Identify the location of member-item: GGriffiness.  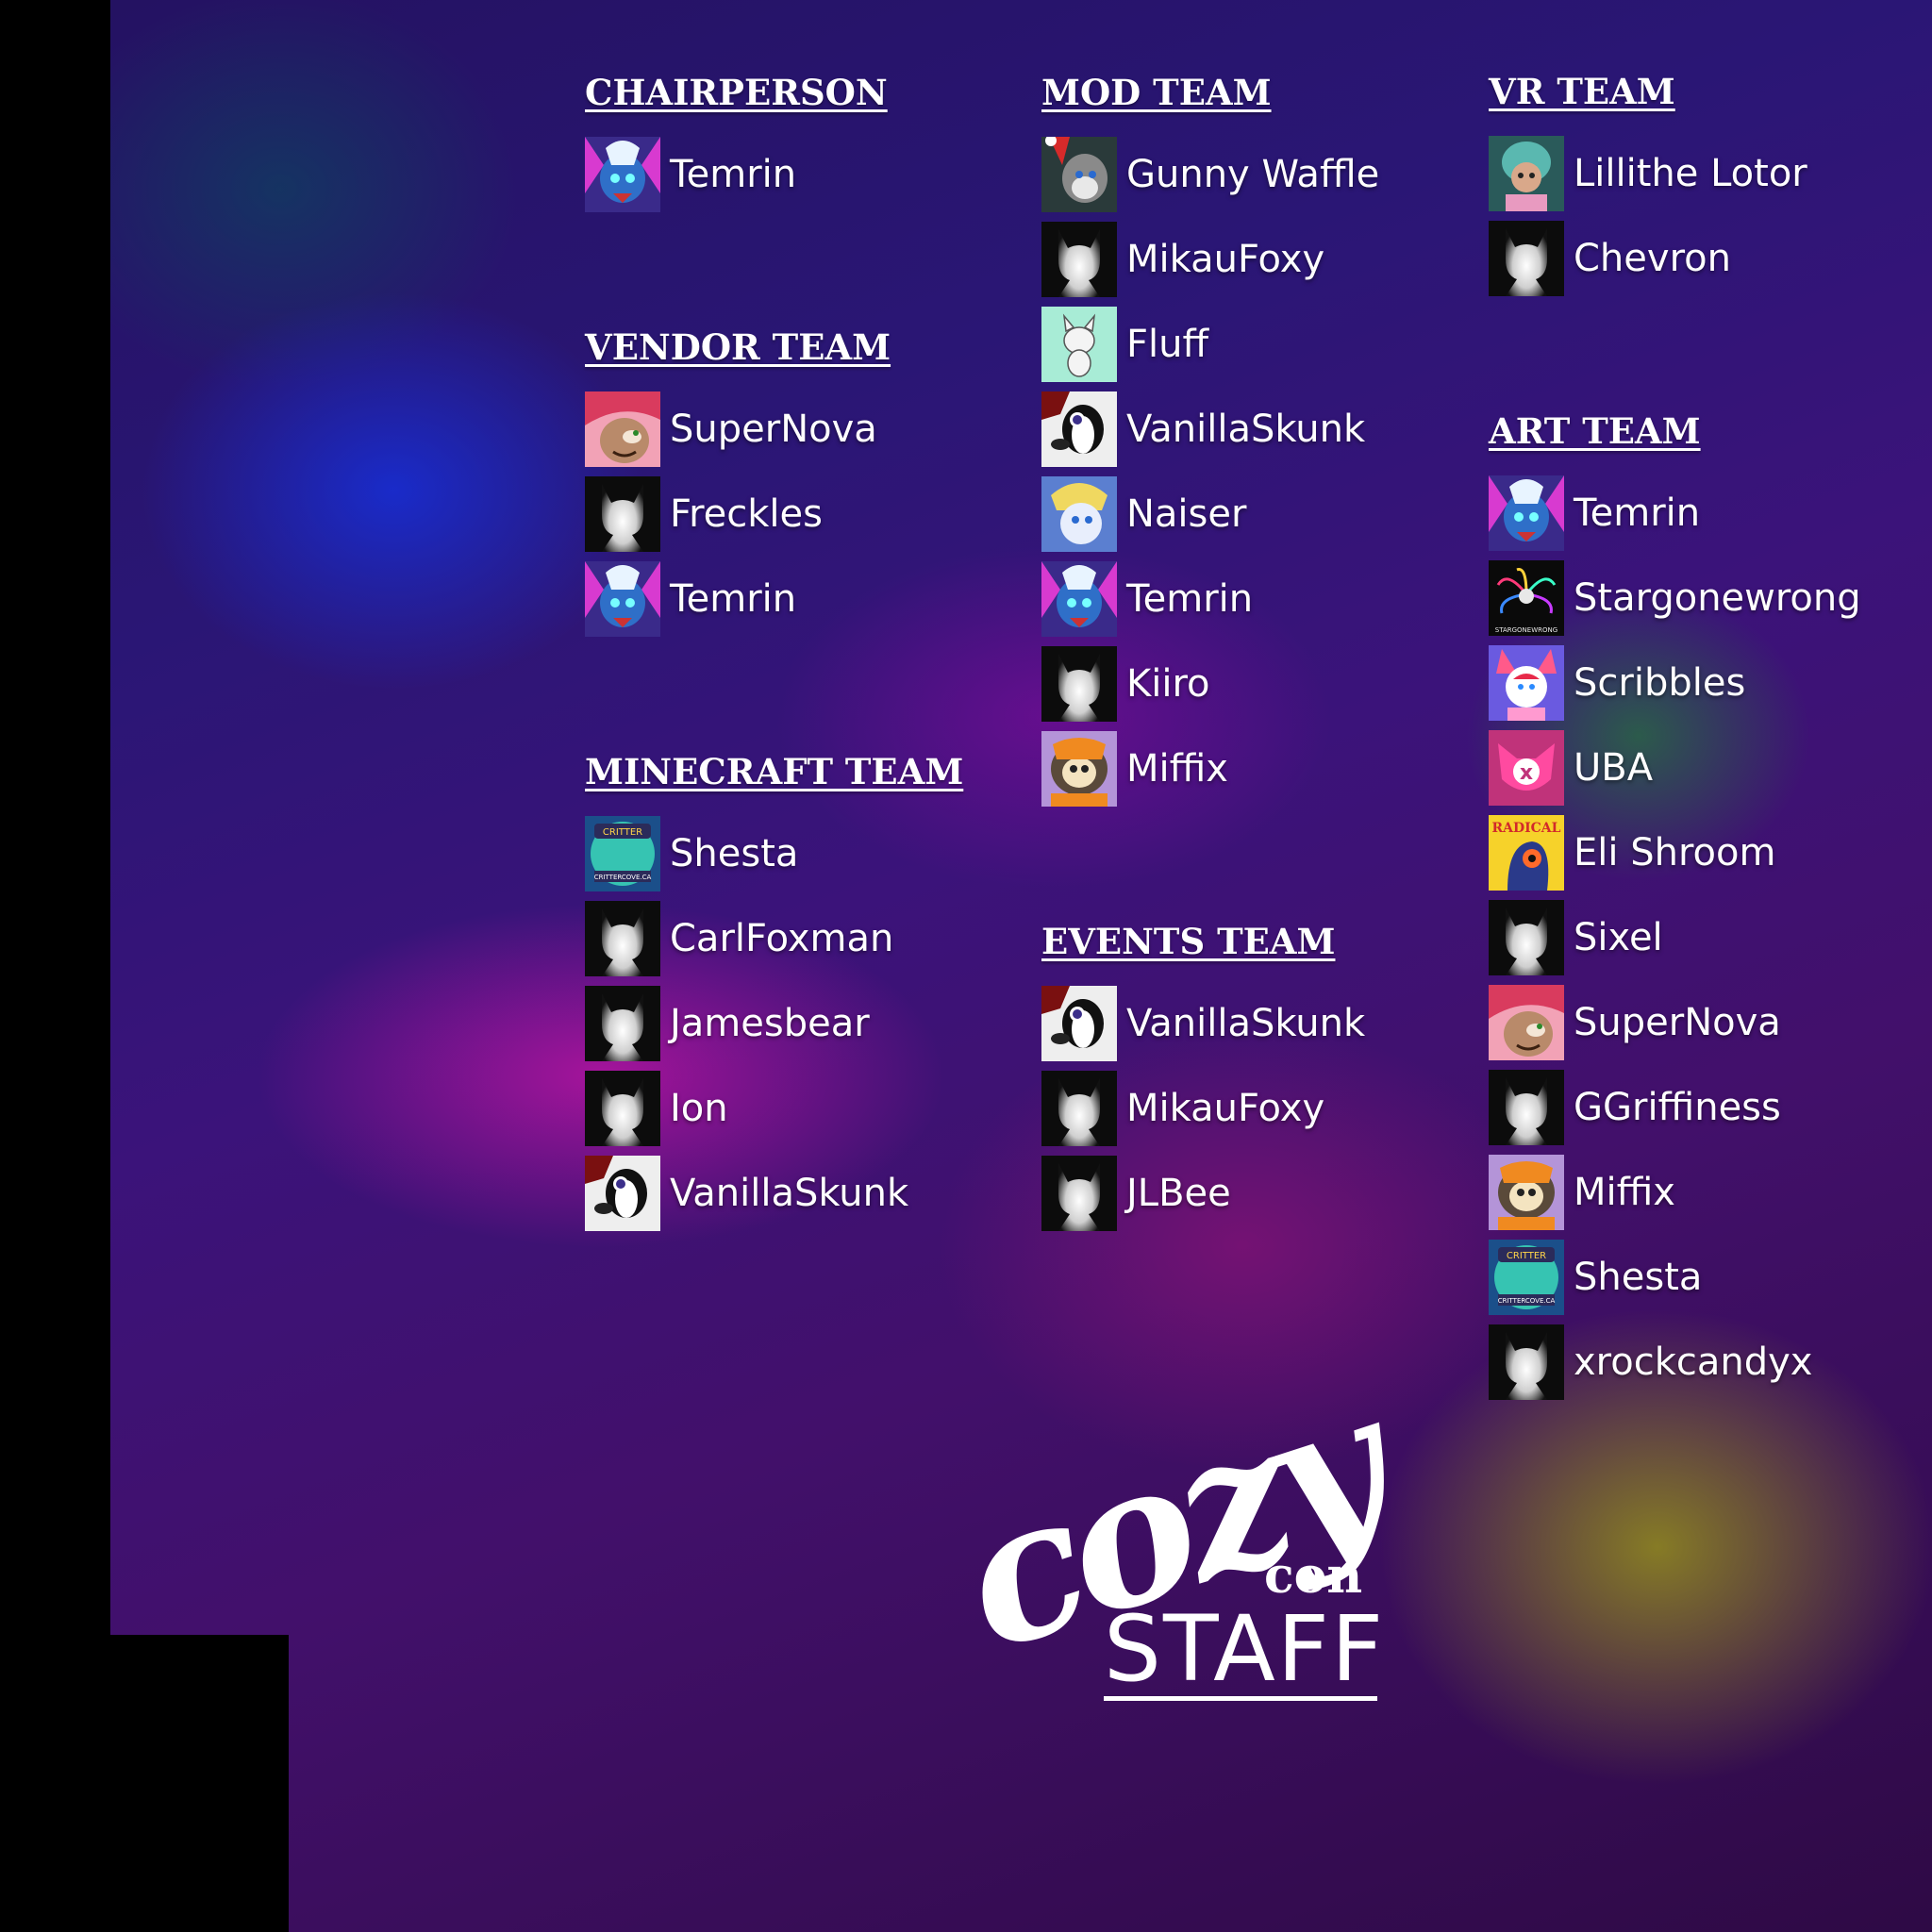
(1675, 1108).